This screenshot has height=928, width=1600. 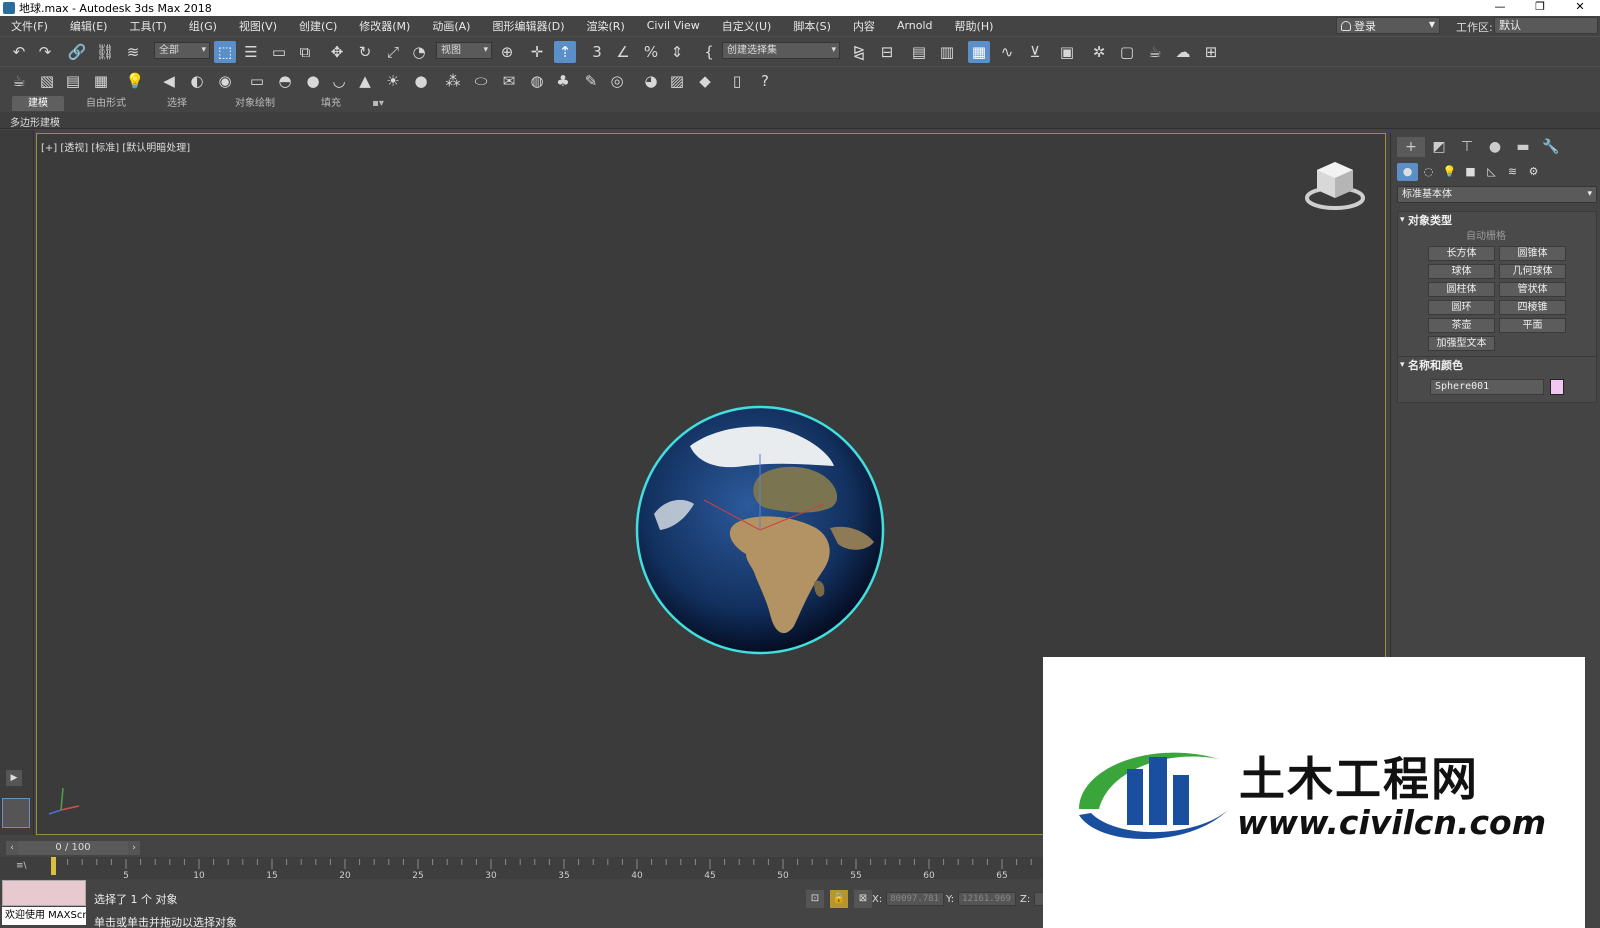 I want to click on pyramid-button: 四棱锥, so click(x=1532, y=307).